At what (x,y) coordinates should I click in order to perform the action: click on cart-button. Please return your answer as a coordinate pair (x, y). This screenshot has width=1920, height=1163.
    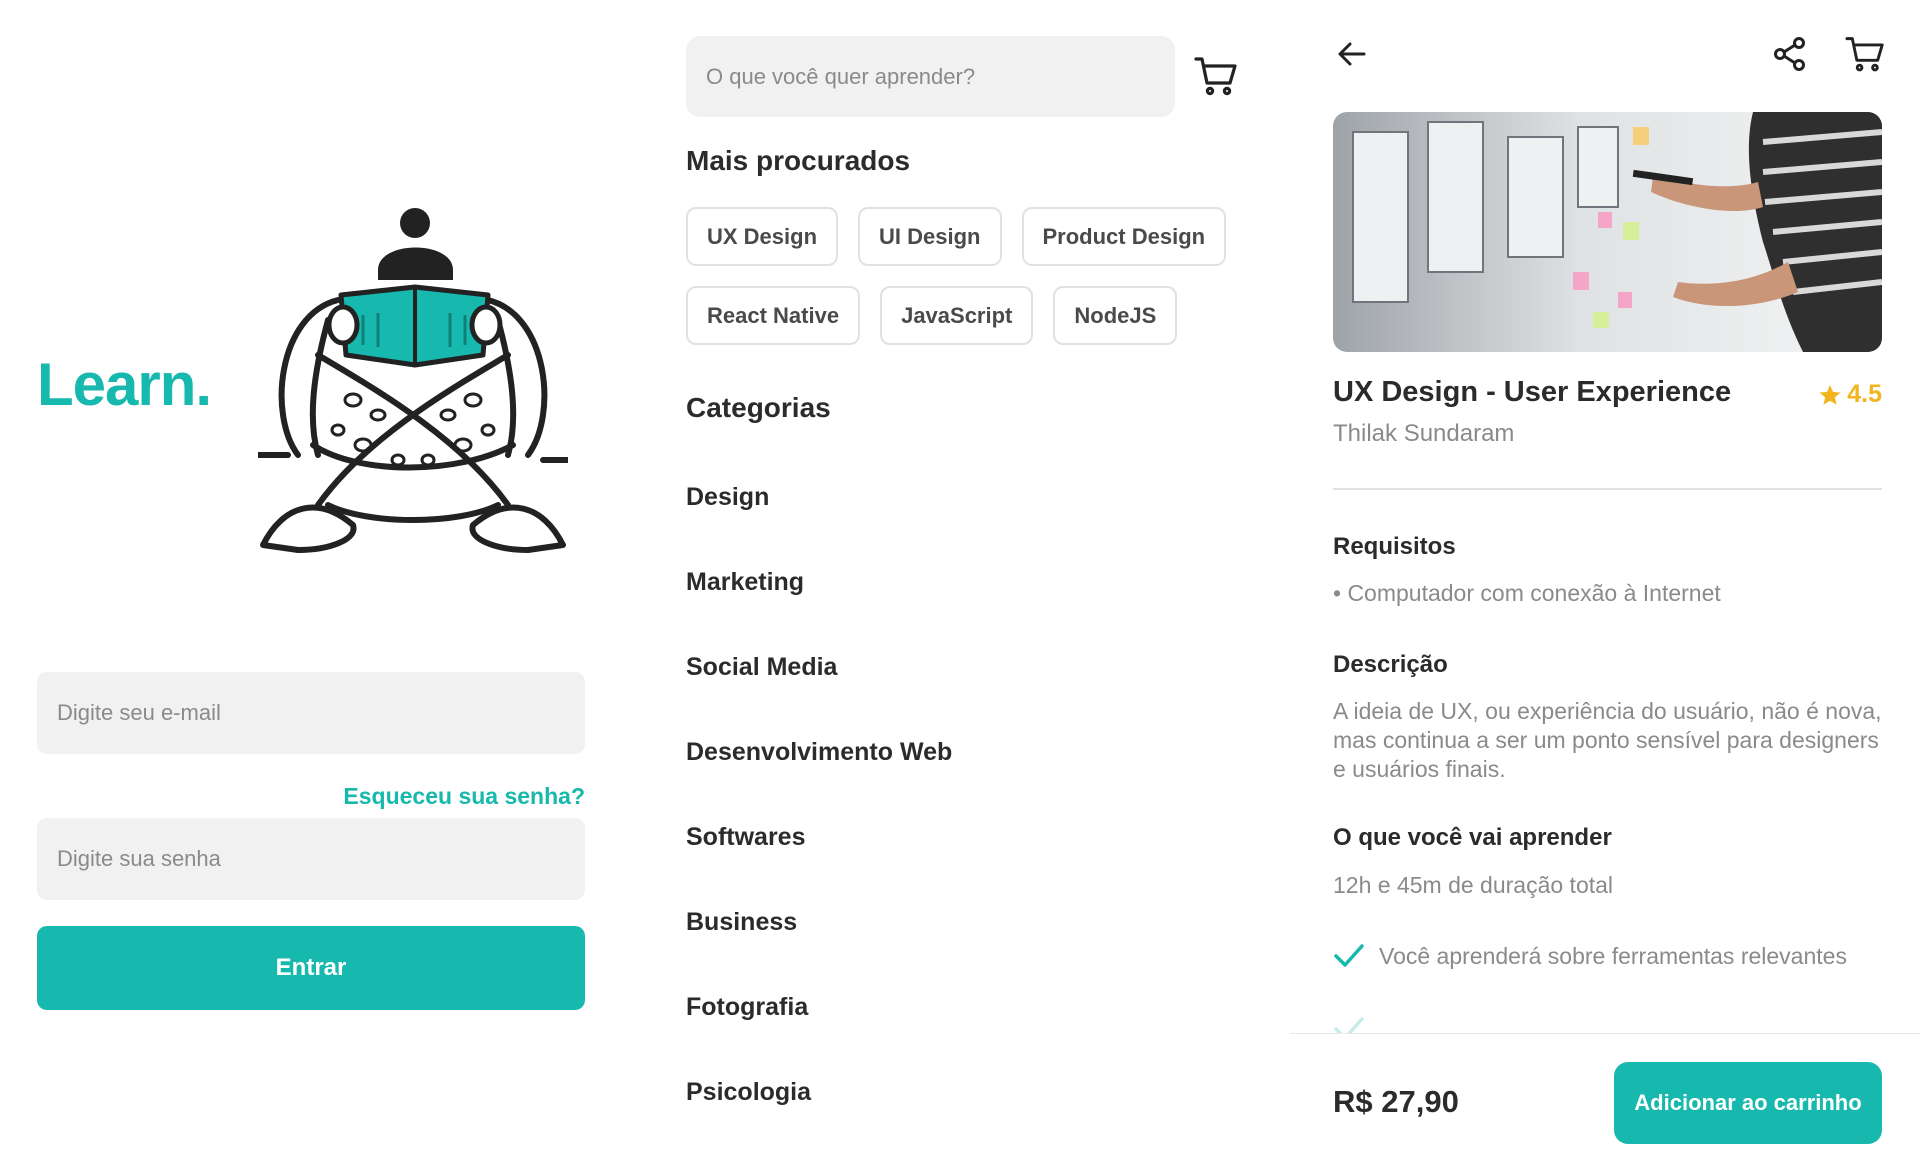
    Looking at the image, I should click on (1865, 54).